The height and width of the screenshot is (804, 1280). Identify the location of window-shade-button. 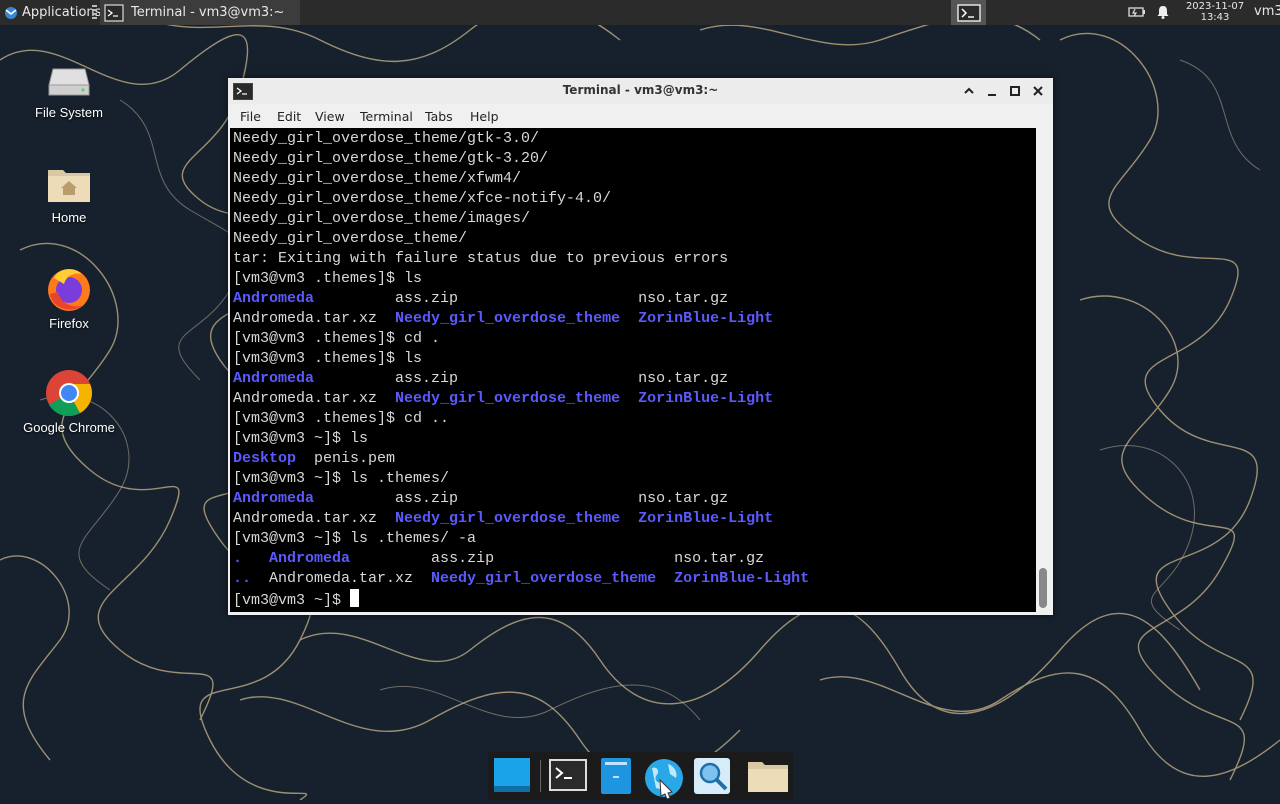
(969, 91).